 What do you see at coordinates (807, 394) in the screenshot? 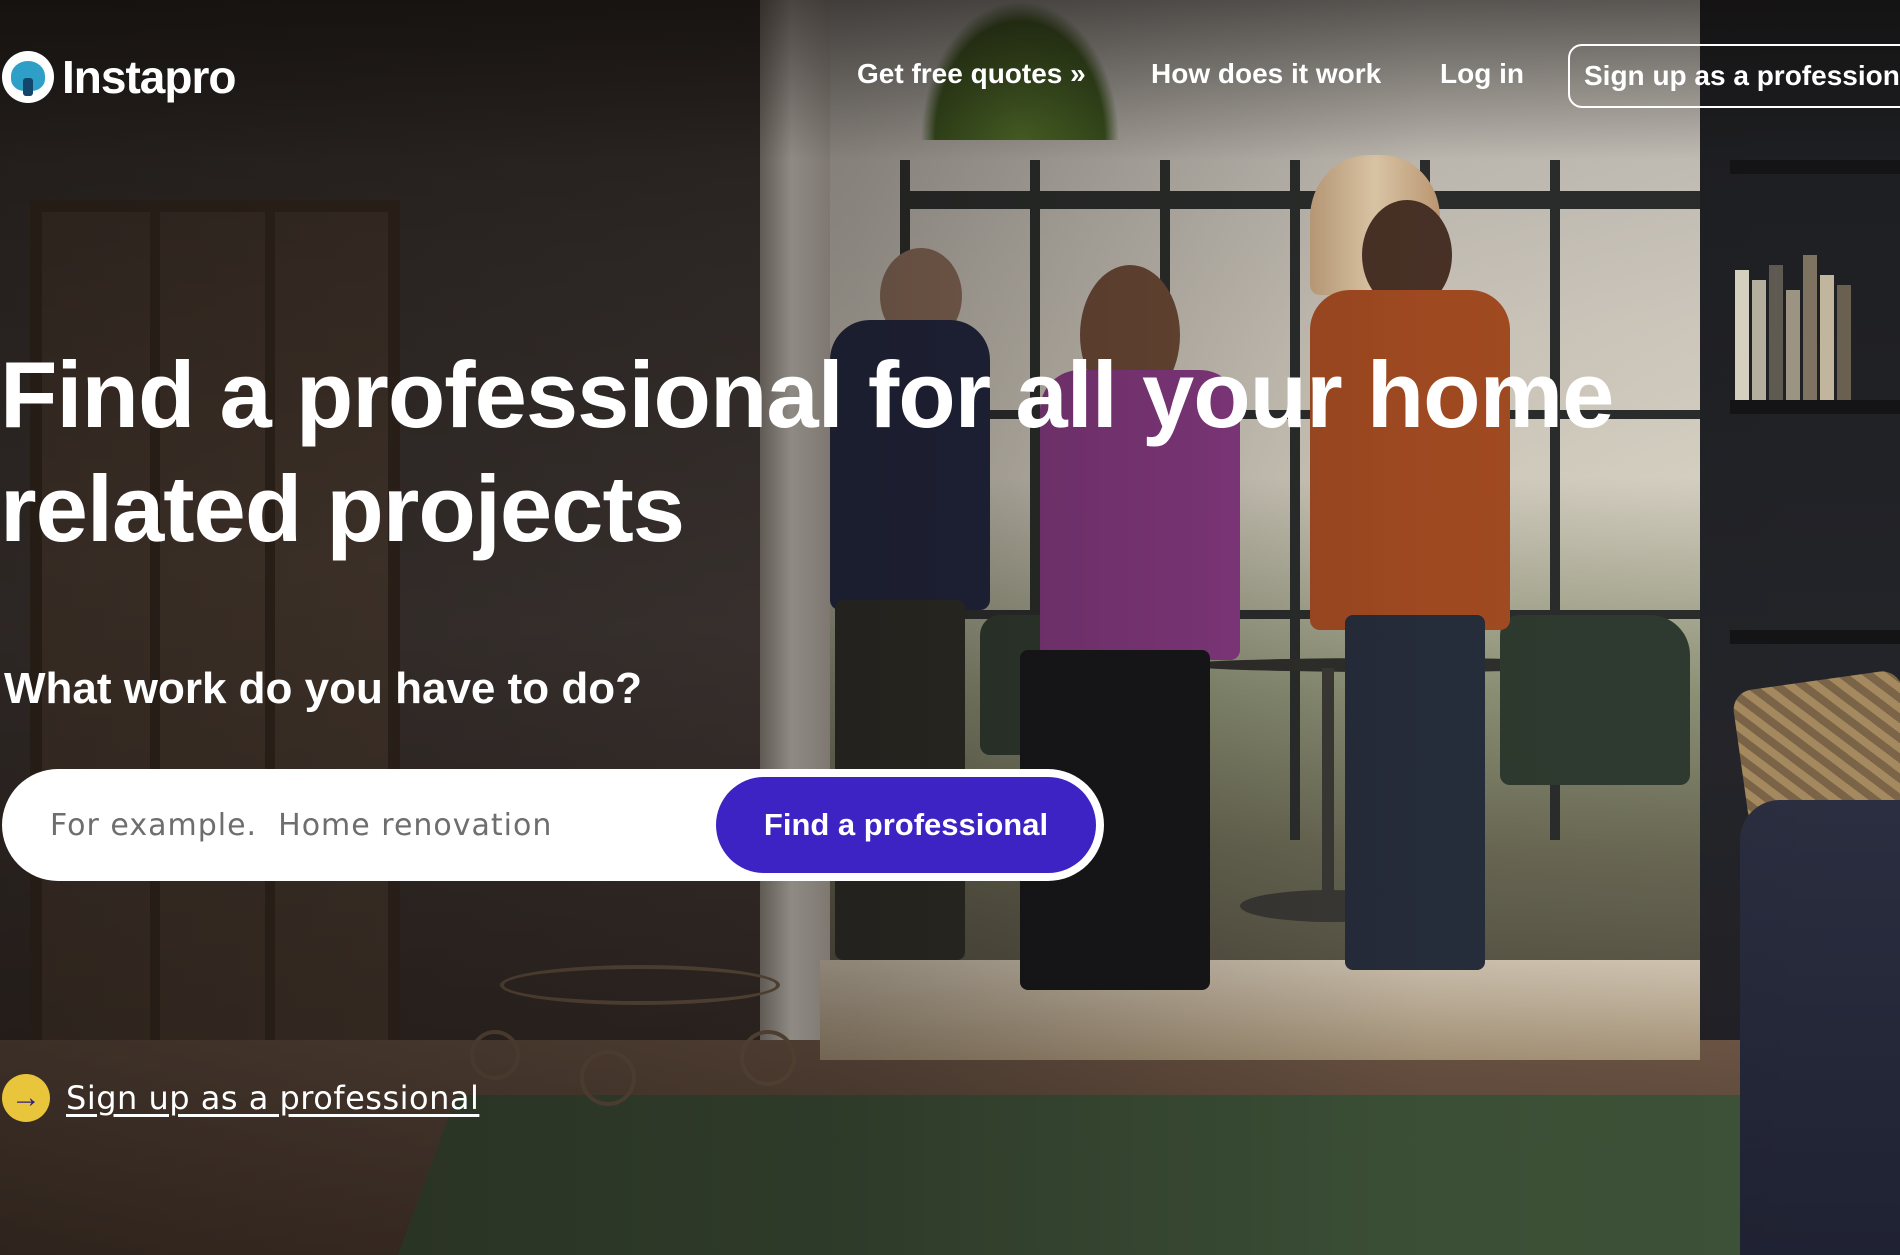
I see `hero-headline-line1: Find a professional for all your home` at bounding box center [807, 394].